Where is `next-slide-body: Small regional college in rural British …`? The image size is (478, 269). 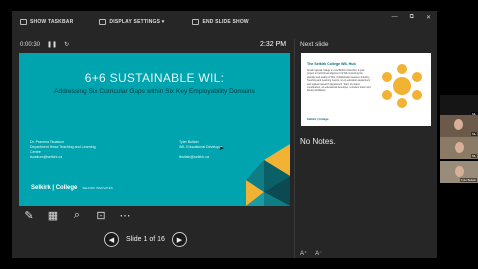
next-slide-body: Small regional college in rural British … is located at coordinates (339, 81).